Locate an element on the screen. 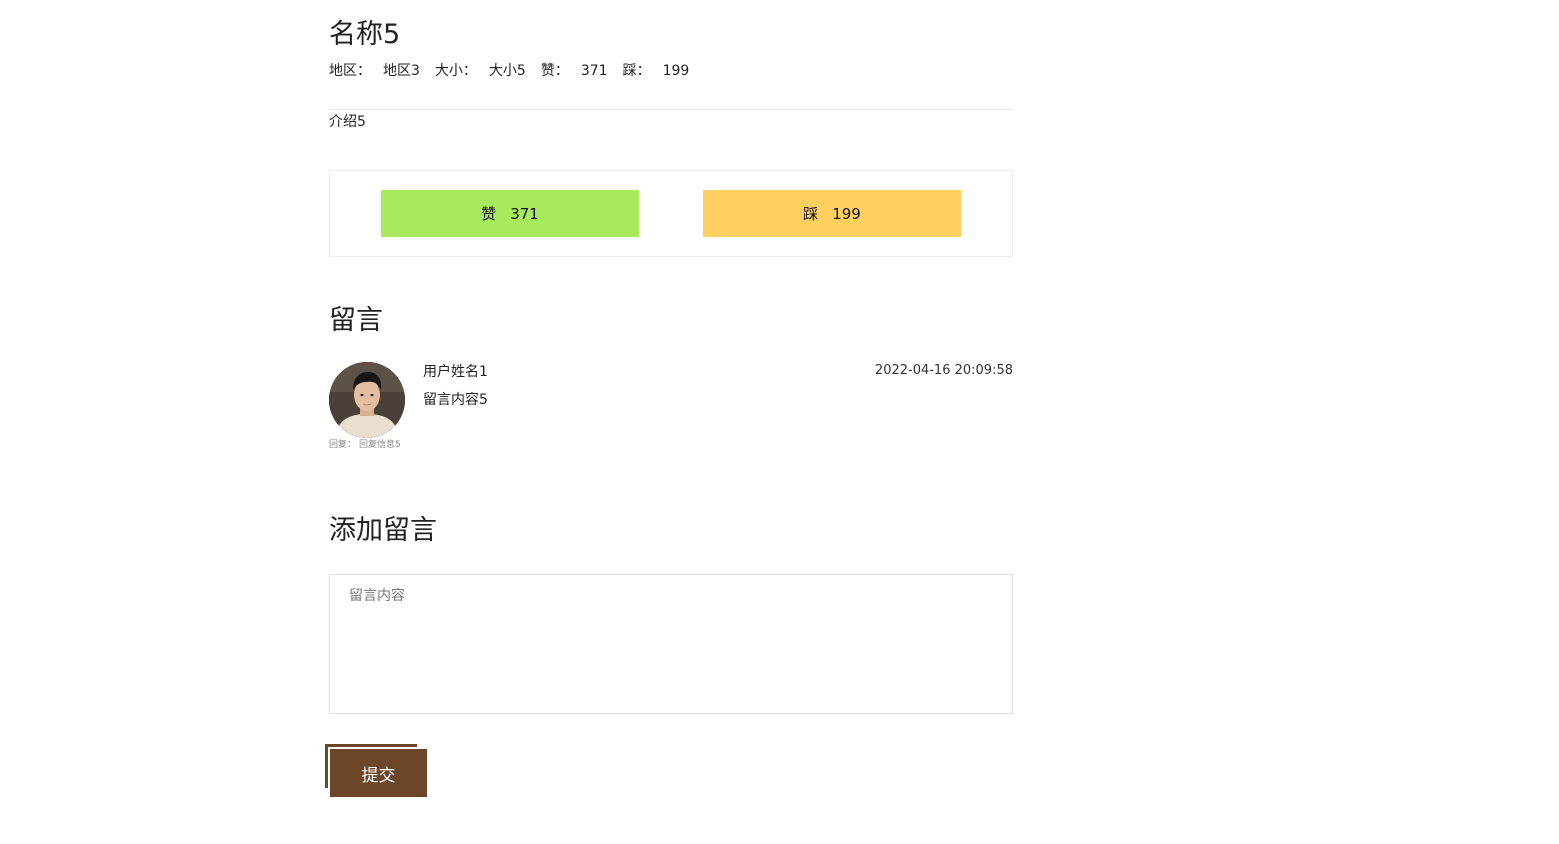 This screenshot has width=1559, height=844. item-meta: 地区： 地区3 大小： 大小5 赞： 371 踩： 199 is located at coordinates (516, 71).